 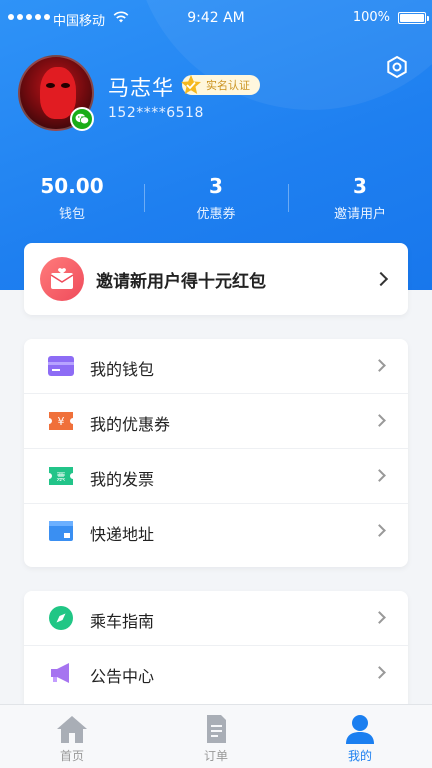 I want to click on user-name: 马志华, so click(x=141, y=88).